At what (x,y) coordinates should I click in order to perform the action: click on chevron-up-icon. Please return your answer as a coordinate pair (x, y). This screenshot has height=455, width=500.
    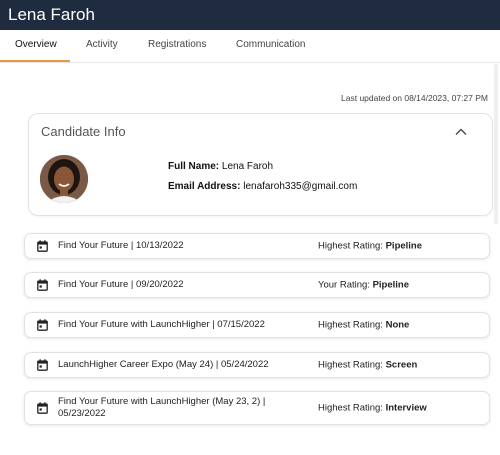
    Looking at the image, I should click on (461, 132).